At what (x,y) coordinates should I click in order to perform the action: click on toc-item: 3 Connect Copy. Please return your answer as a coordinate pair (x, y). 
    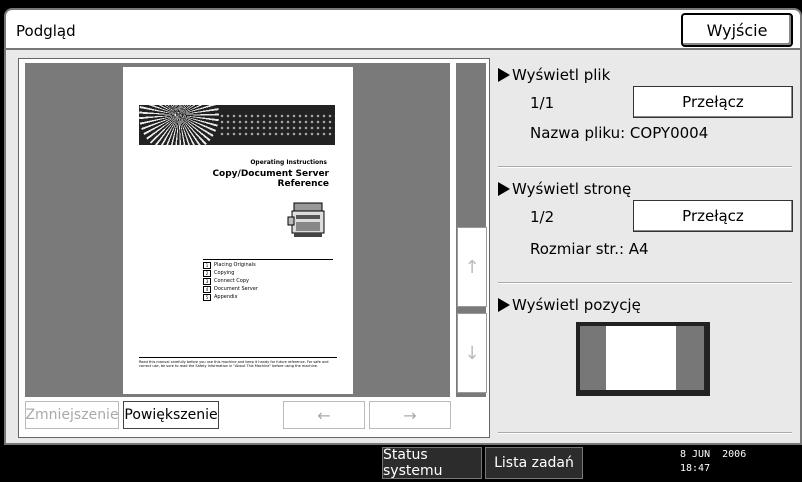
    Looking at the image, I should click on (230, 281).